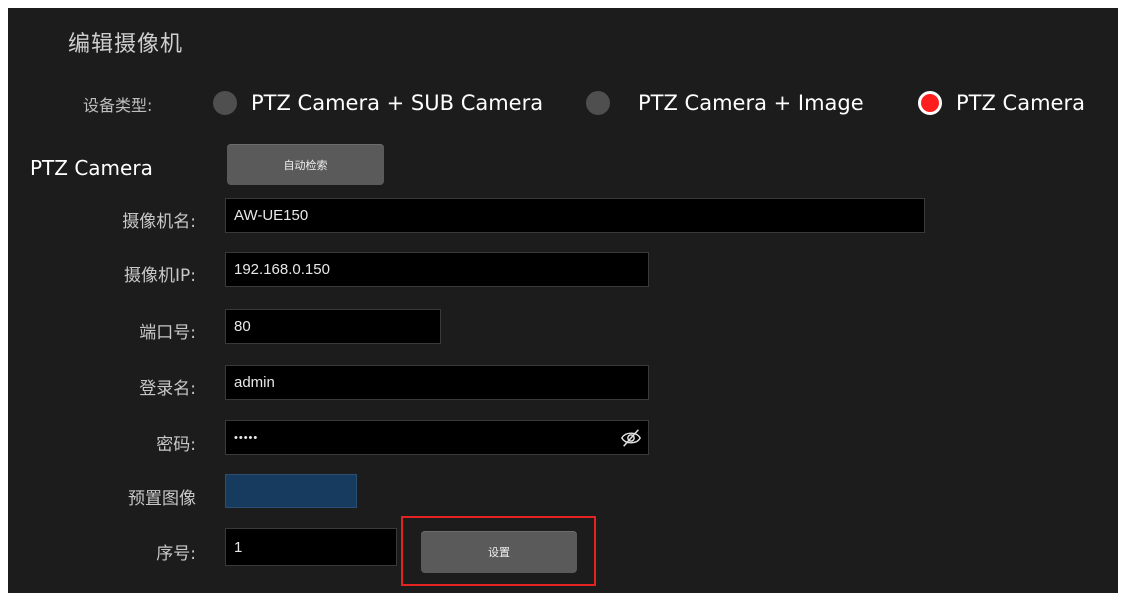 The width and height of the screenshot is (1126, 601). I want to click on serial-no-input: 1, so click(311, 547).